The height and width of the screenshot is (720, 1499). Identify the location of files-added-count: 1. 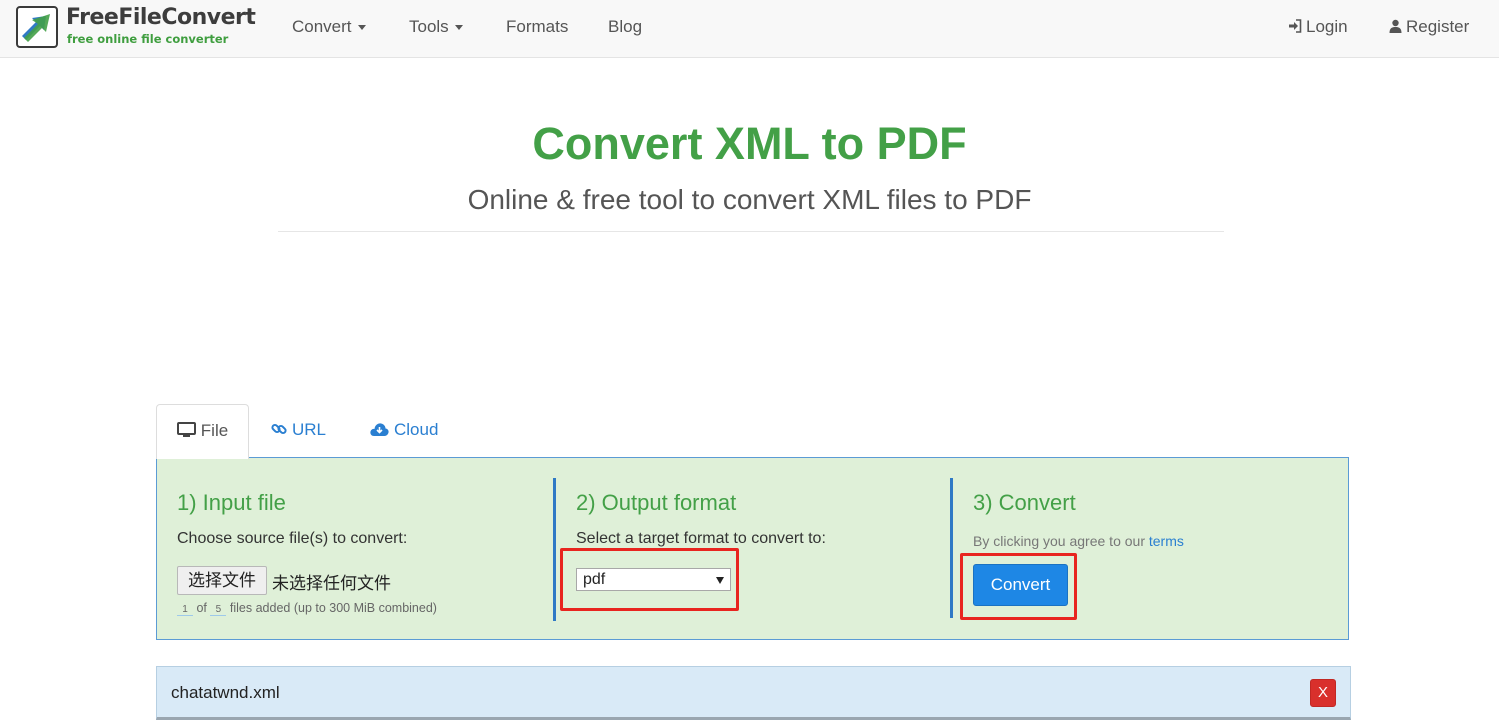
(185, 610).